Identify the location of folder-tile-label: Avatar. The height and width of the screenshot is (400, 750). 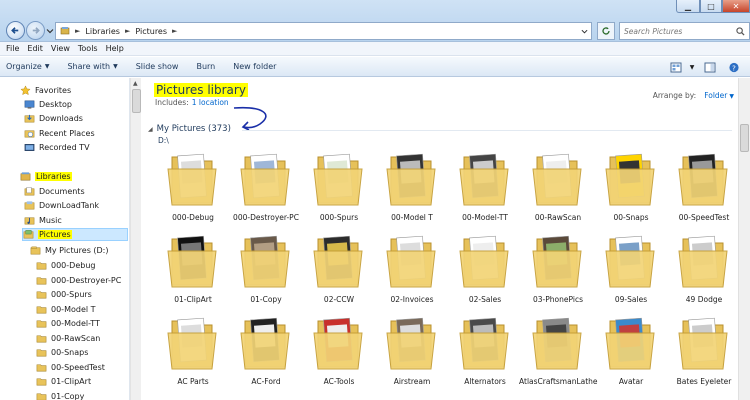
(631, 381).